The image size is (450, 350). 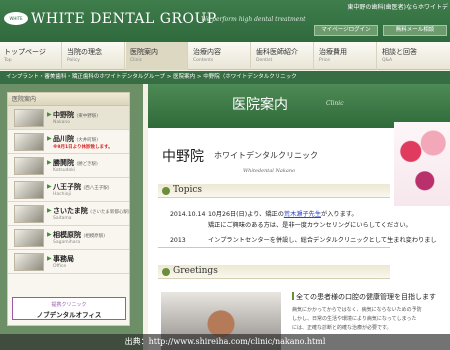 I want to click on partner-clinic-link: 提携クリニック ノブデンタルオフィス, so click(x=69, y=308).